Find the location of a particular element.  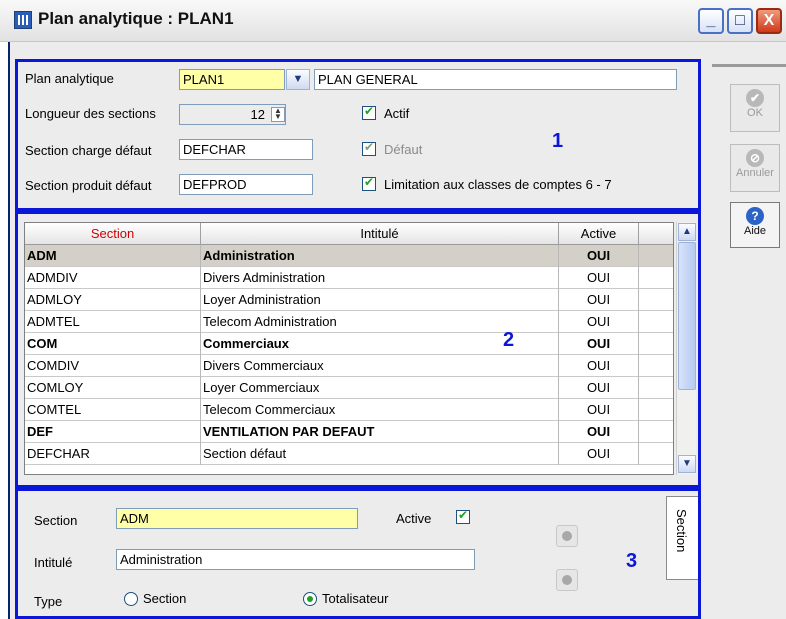

plan-label: Plan analytique is located at coordinates (69, 78).